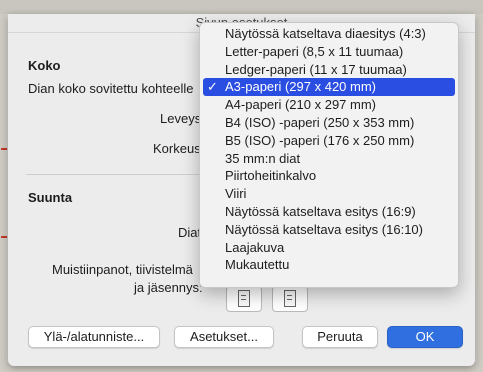 The width and height of the screenshot is (483, 372). What do you see at coordinates (190, 232) in the screenshot?
I see `slides-orientation-label: Diat` at bounding box center [190, 232].